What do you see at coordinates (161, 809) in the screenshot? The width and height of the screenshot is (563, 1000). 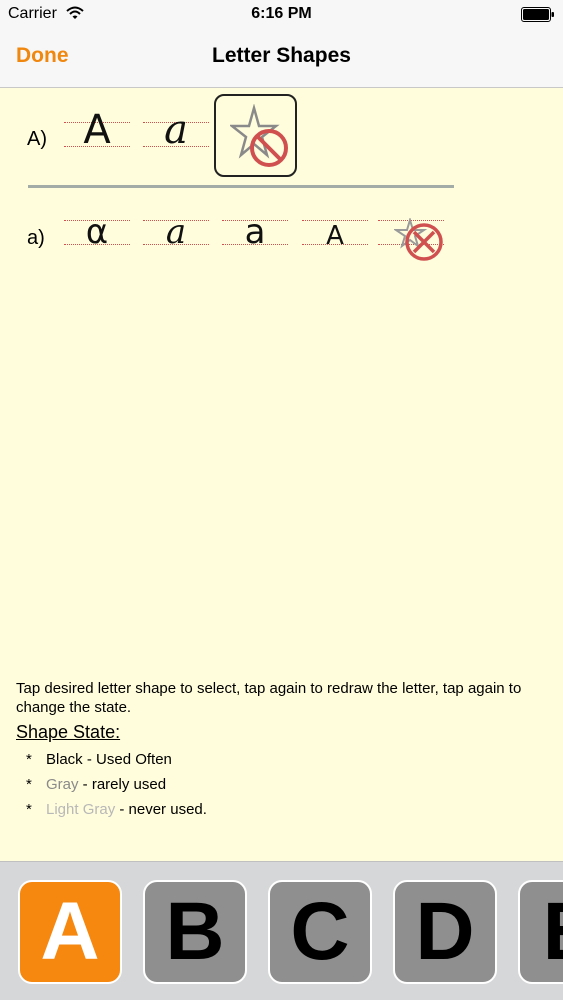 I see `legend-light-gray-desc: - never used.` at bounding box center [161, 809].